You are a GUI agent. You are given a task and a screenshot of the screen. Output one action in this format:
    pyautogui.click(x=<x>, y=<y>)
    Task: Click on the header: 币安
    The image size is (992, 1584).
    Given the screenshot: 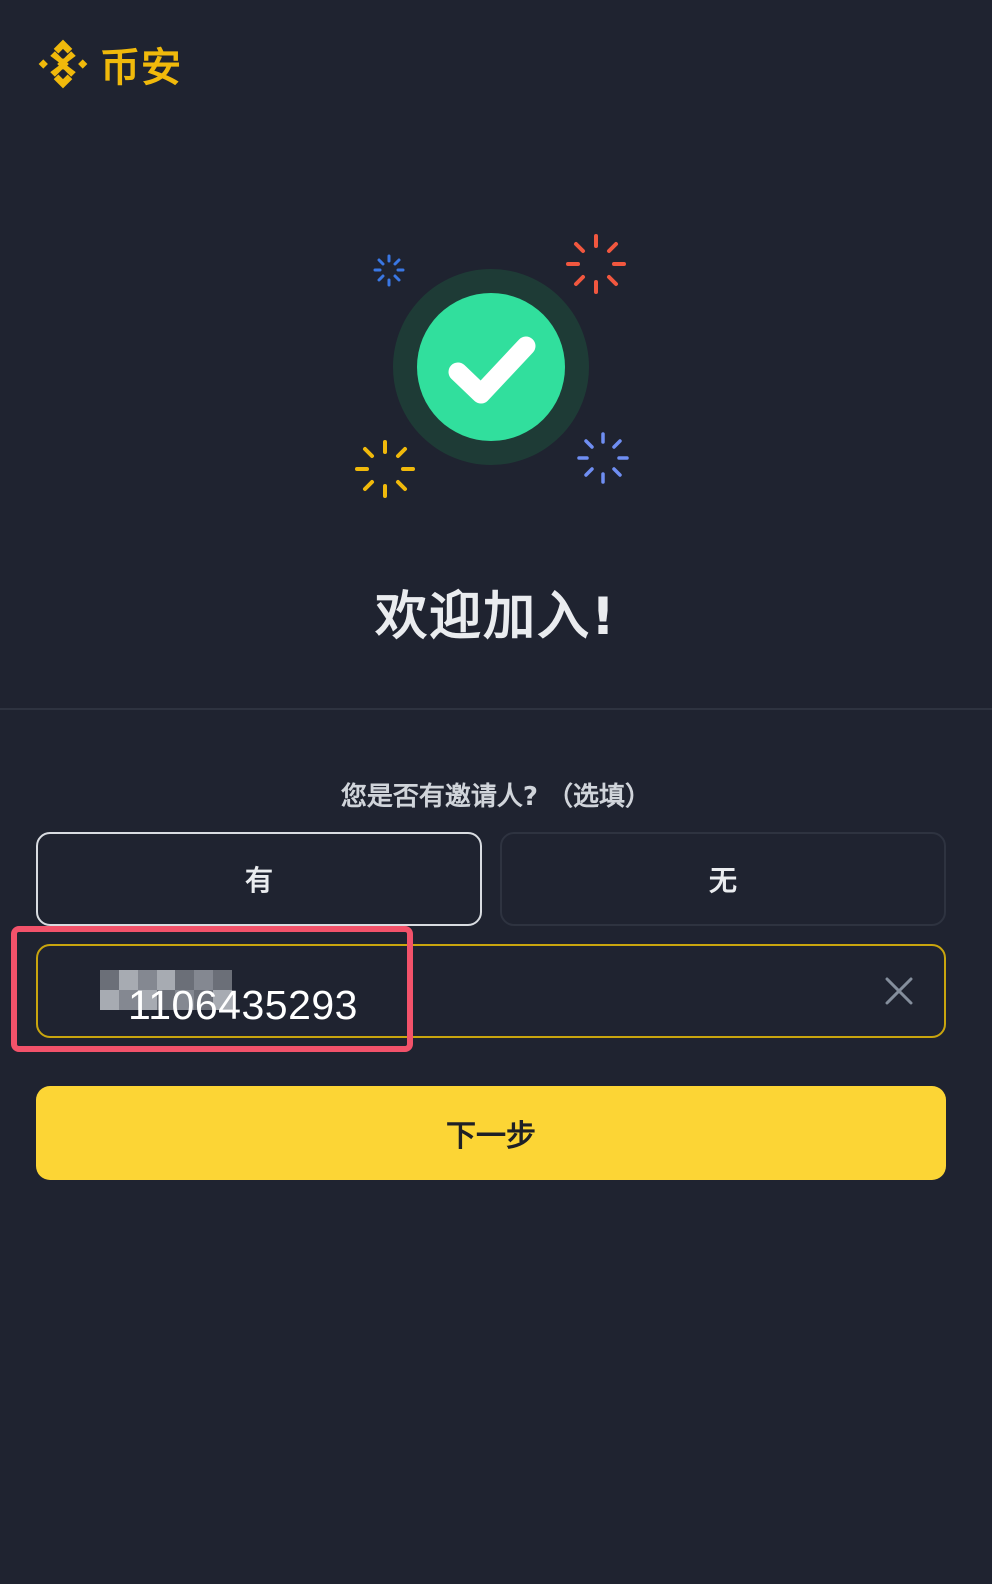 What is the action you would take?
    pyautogui.click(x=108, y=64)
    